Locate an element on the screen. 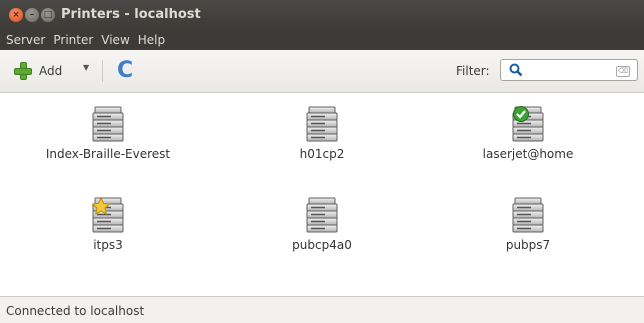 Image resolution: width=644 pixels, height=323 pixels. menu-help: Help is located at coordinates (151, 40).